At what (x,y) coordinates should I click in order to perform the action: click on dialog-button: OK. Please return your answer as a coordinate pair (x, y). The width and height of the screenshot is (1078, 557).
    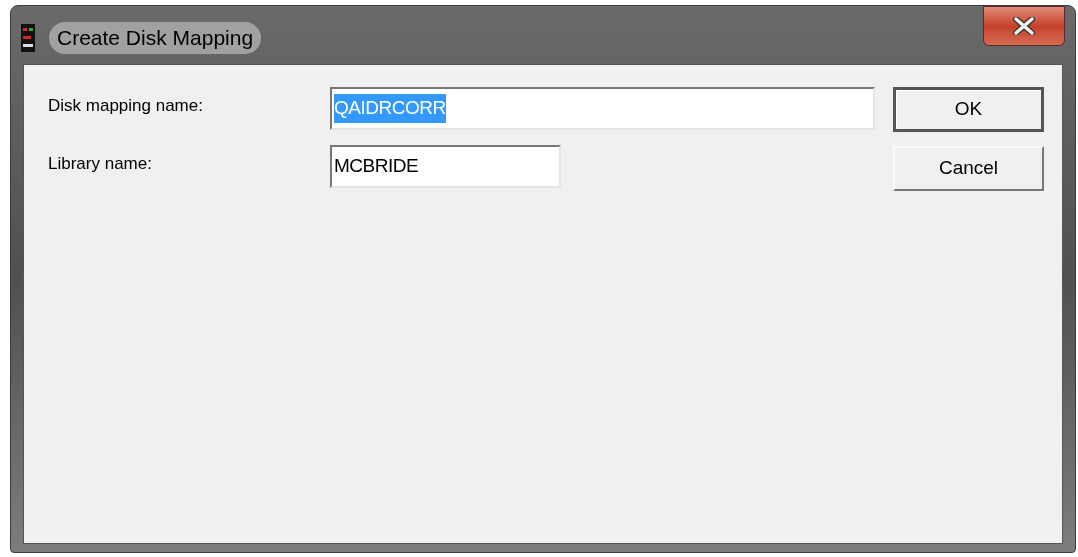
    Looking at the image, I should click on (968, 109).